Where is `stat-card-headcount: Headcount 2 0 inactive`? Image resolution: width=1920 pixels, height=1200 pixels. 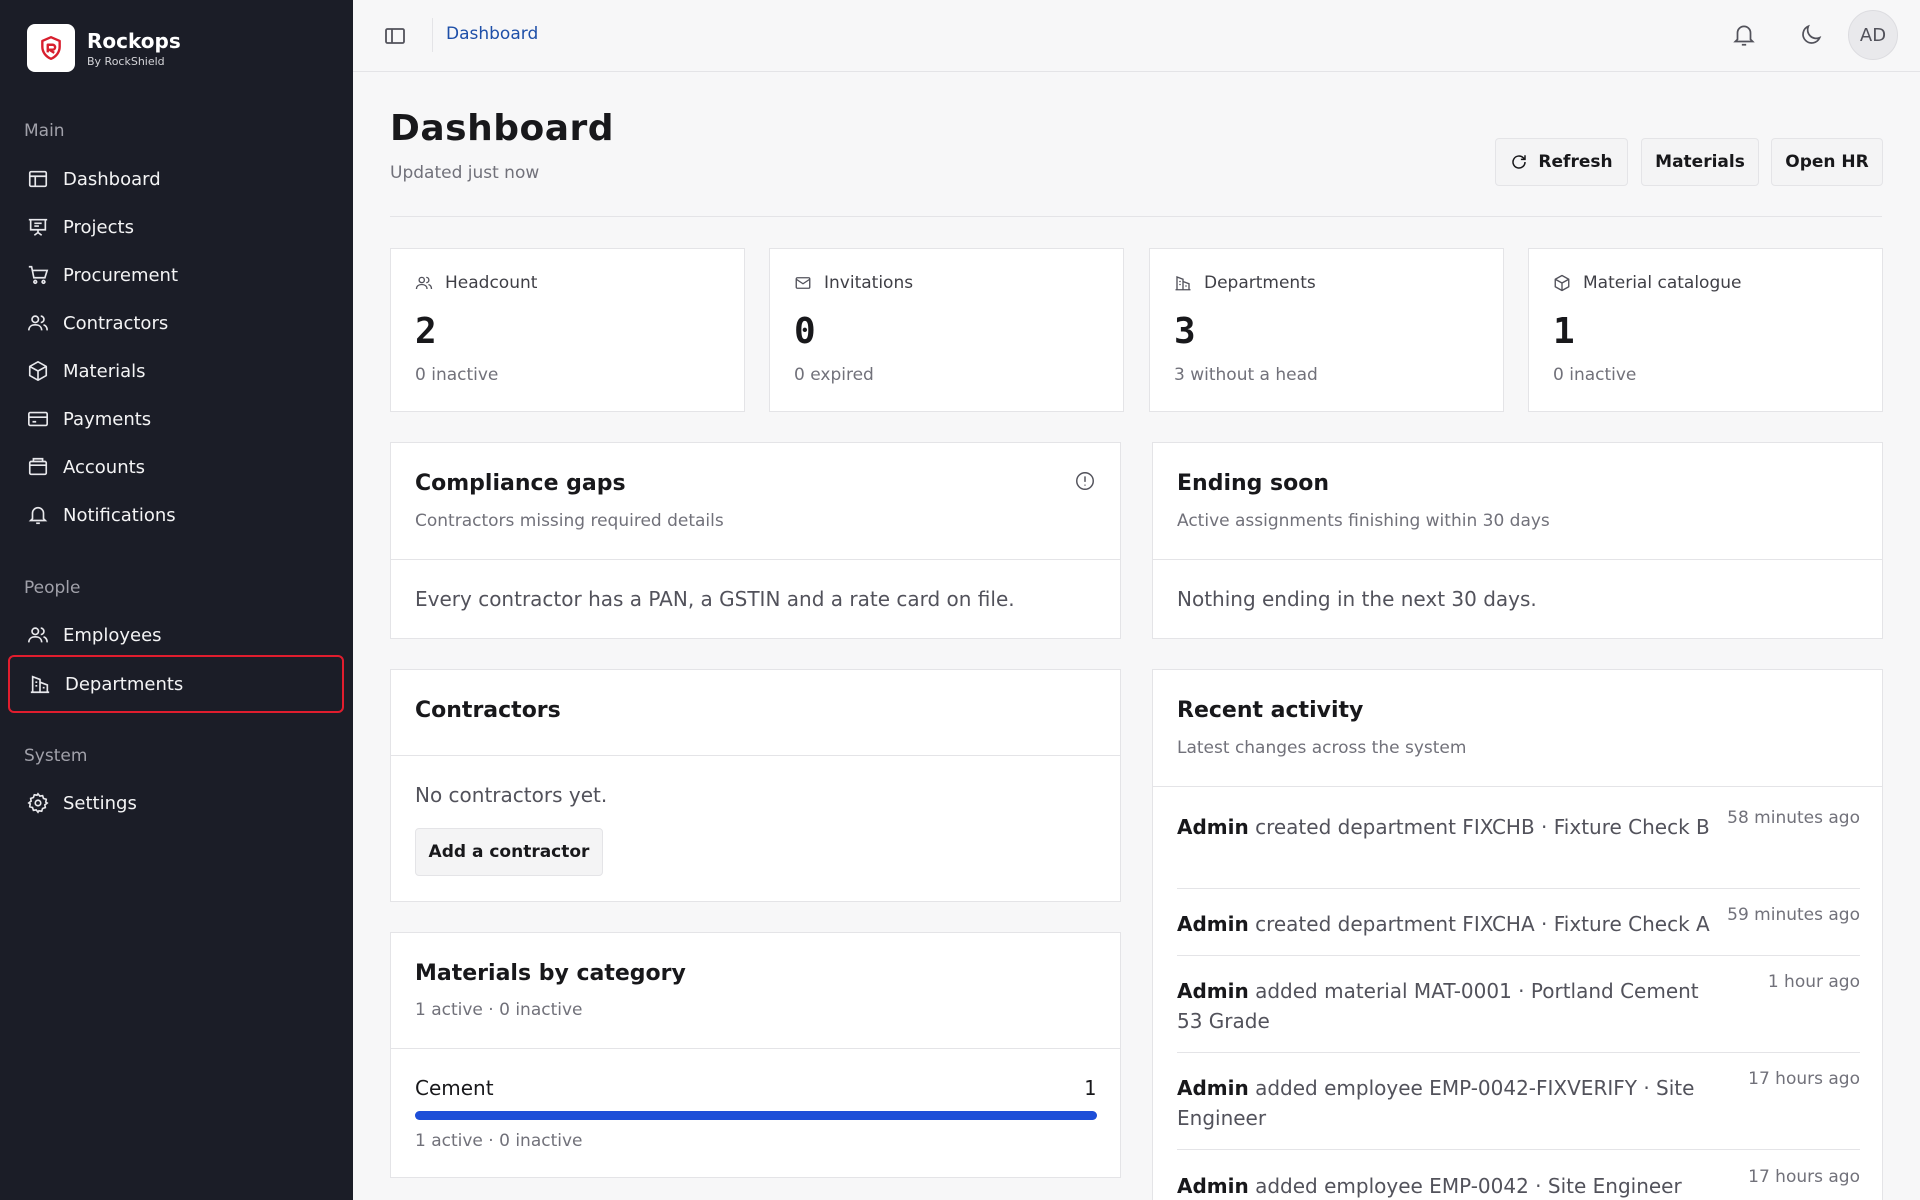
stat-card-headcount: Headcount 2 0 inactive is located at coordinates (567, 330).